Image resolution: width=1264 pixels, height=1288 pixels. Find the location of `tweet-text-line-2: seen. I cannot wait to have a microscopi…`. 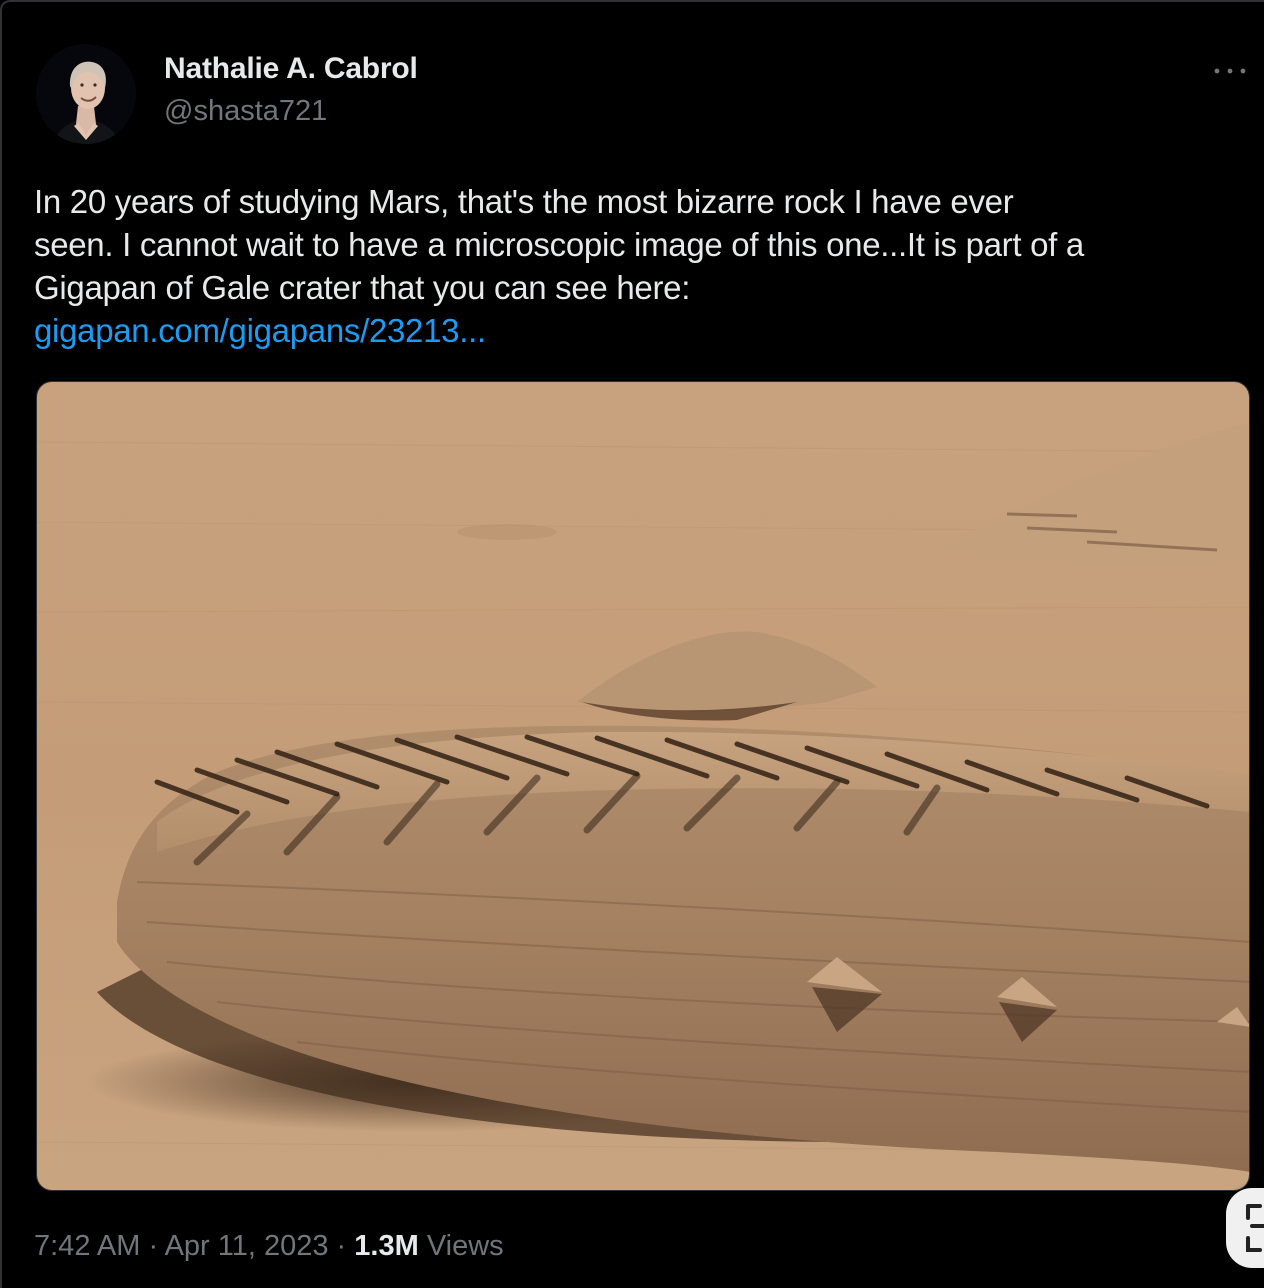

tweet-text-line-2: seen. I cannot wait to have a microscopi… is located at coordinates (559, 244).